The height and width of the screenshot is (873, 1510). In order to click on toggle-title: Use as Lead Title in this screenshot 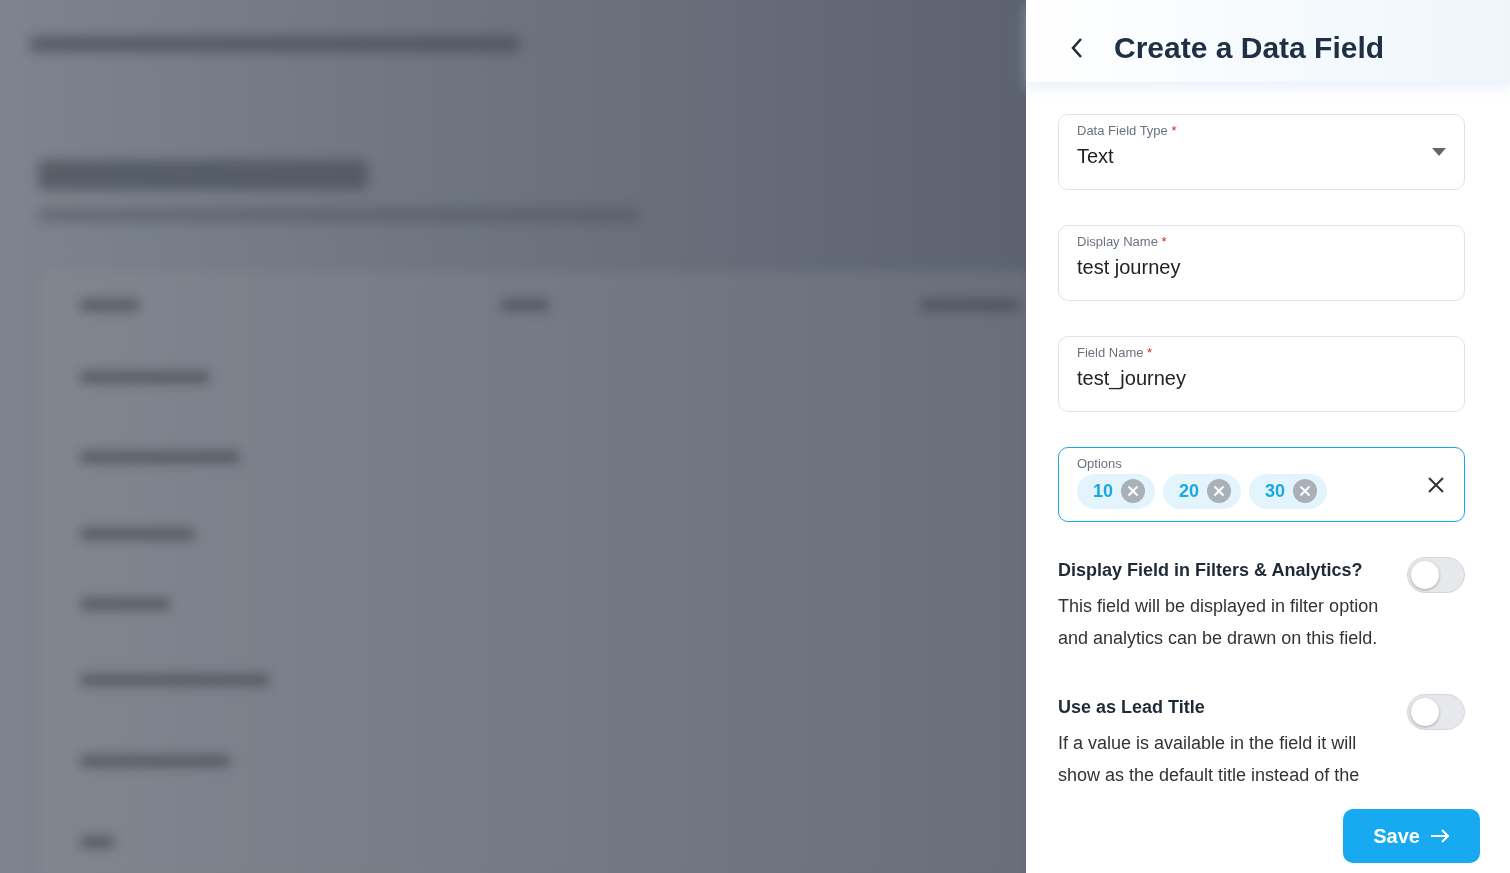, I will do `click(1132, 707)`.